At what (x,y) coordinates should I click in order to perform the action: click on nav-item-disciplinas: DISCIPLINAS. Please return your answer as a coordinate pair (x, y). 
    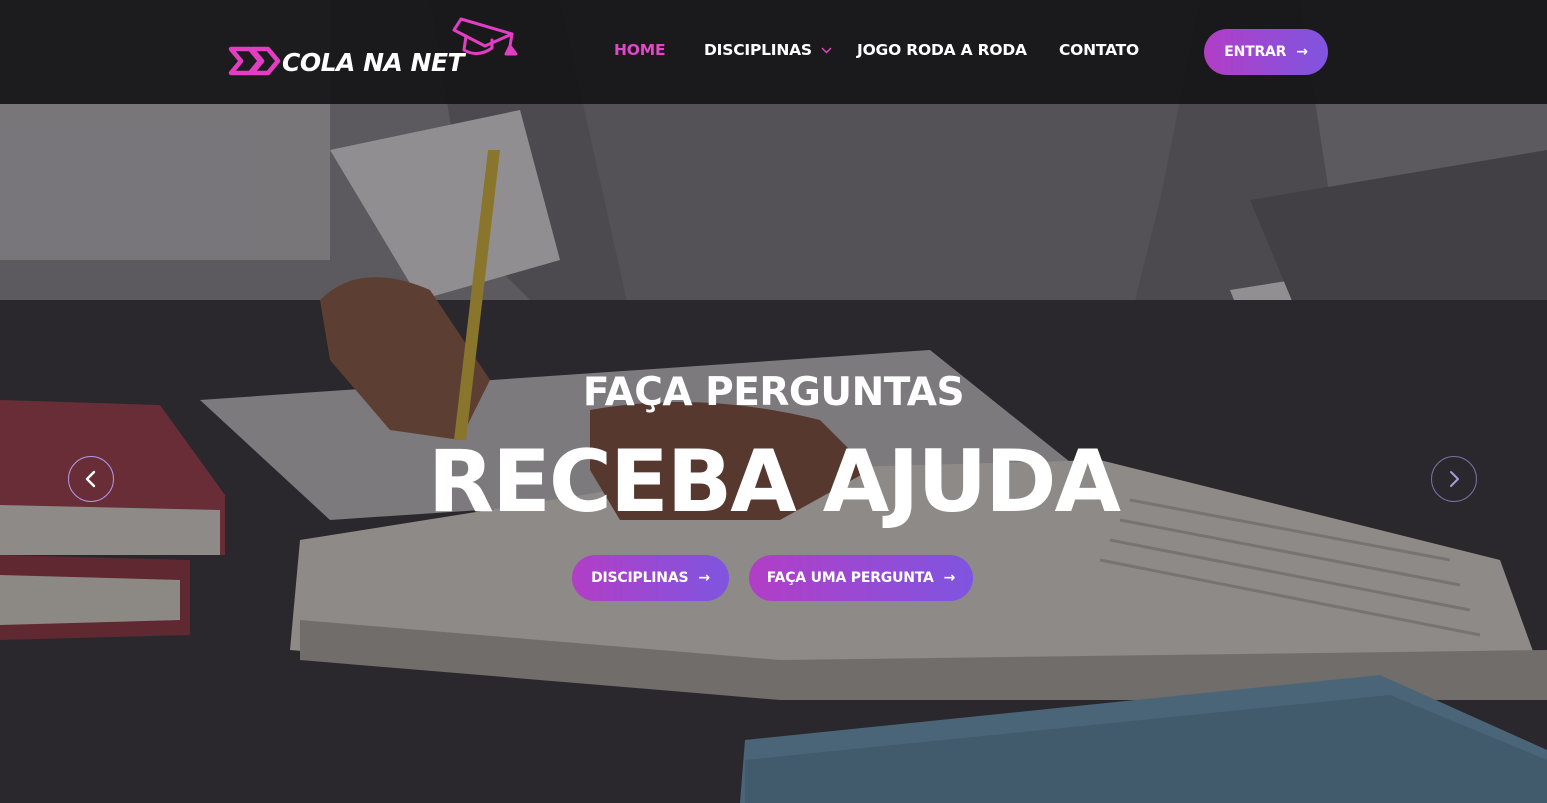
    Looking at the image, I should click on (768, 50).